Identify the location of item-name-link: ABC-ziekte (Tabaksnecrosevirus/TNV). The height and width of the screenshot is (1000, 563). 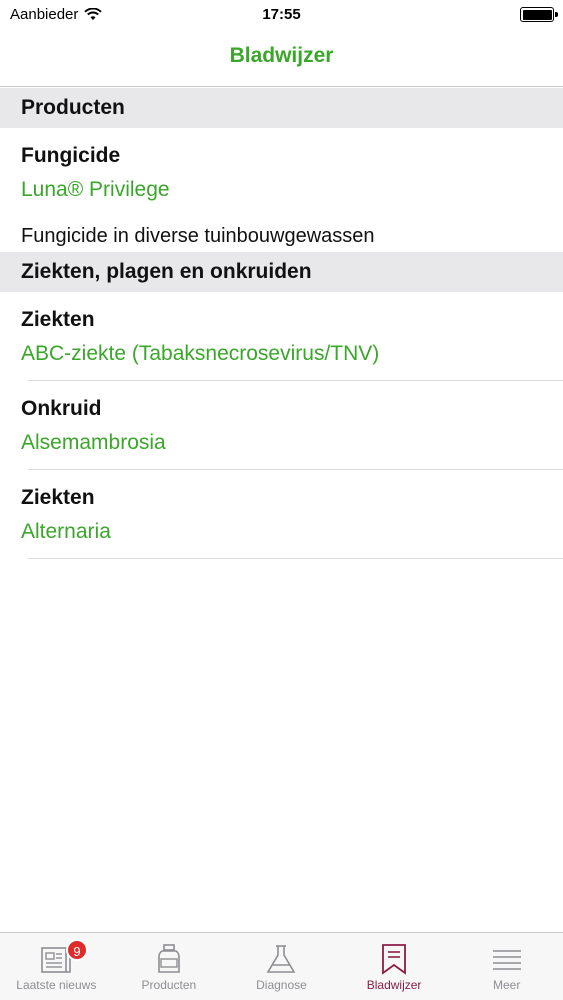
(200, 354).